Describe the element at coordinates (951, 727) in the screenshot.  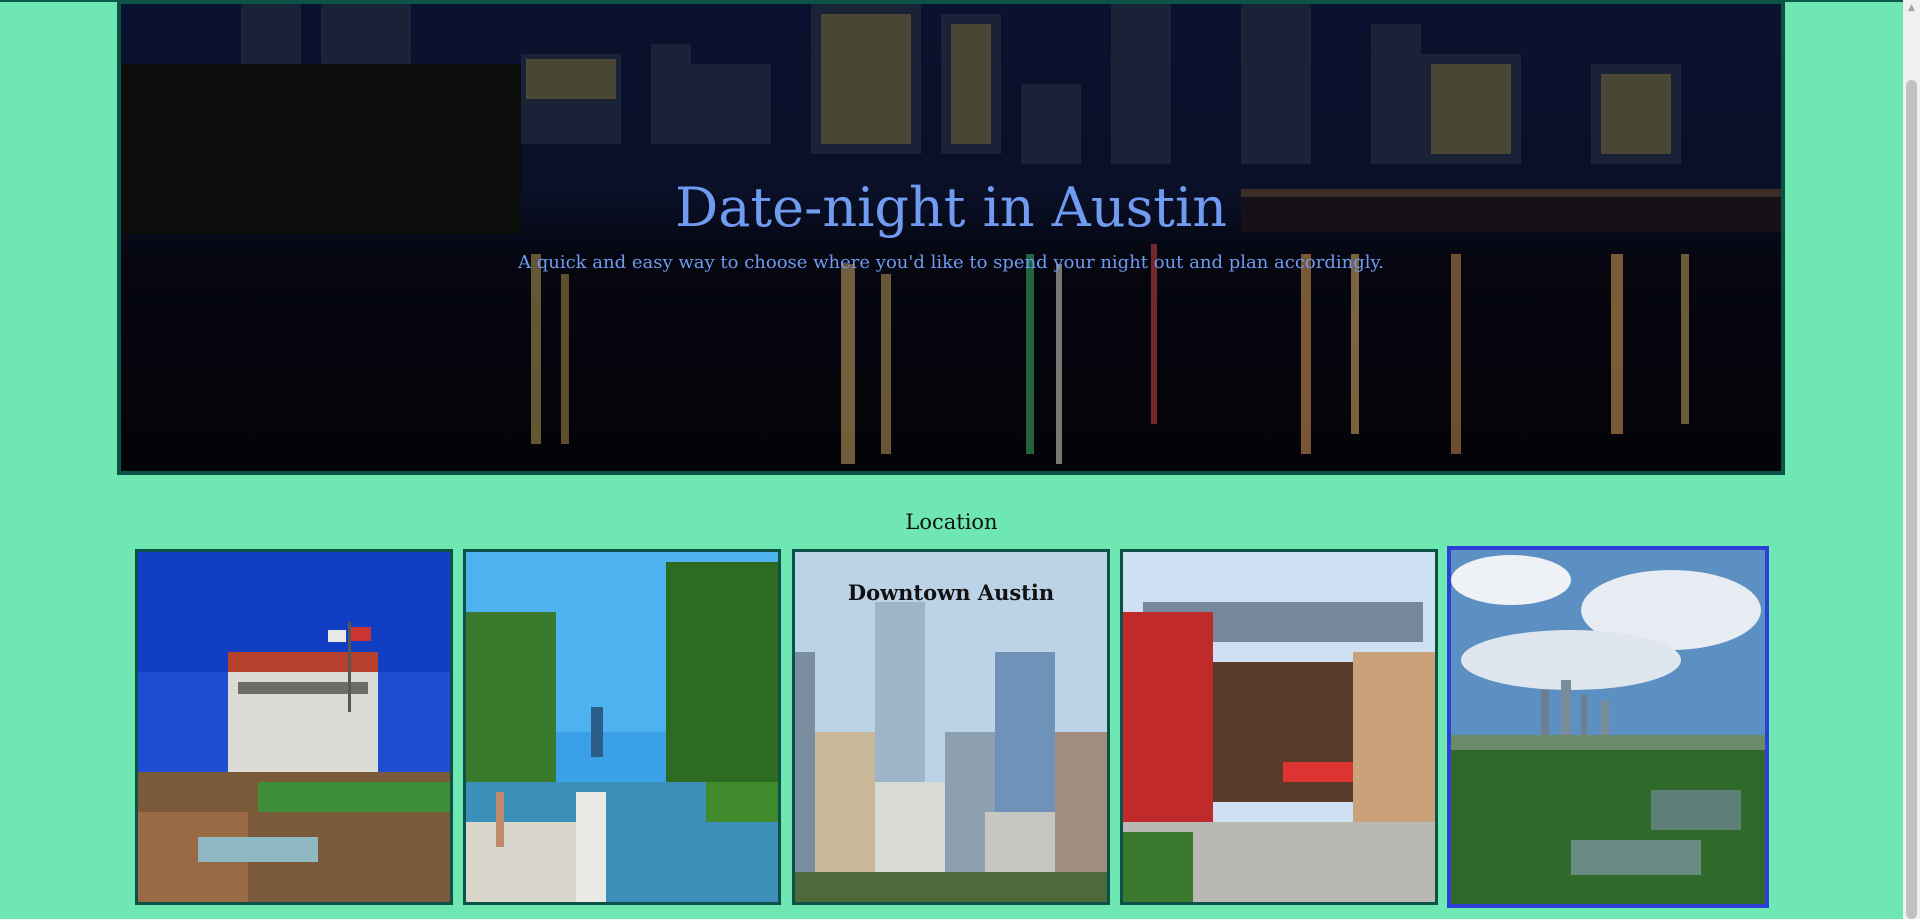
I see `location-card-3: Downtown Austin` at that location.